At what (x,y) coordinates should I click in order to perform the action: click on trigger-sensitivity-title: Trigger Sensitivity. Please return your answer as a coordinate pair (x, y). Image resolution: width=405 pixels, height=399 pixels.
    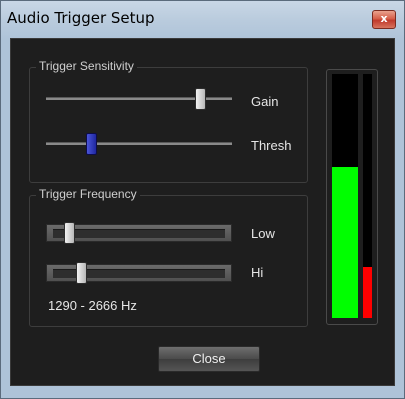
    Looking at the image, I should click on (86, 66).